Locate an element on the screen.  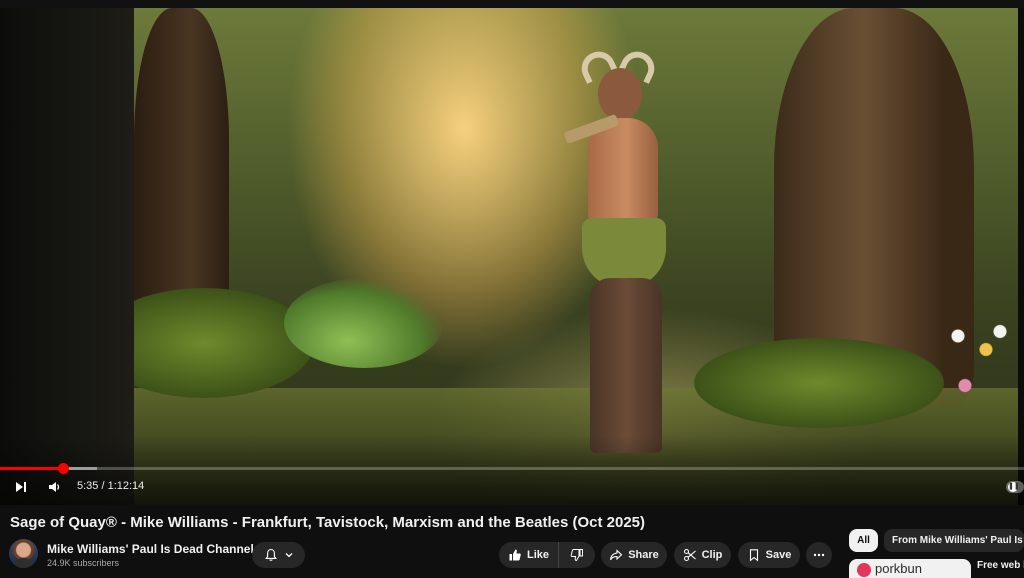
like-dislike-group: Like is located at coordinates (547, 555).